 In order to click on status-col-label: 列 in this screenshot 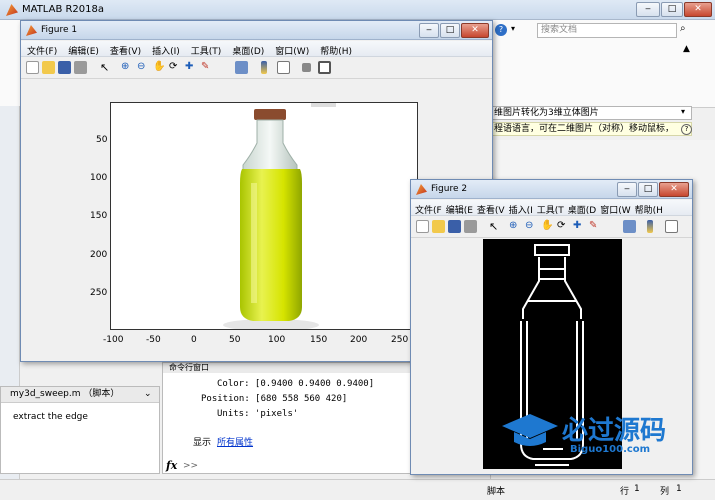, I will do `click(665, 492)`.